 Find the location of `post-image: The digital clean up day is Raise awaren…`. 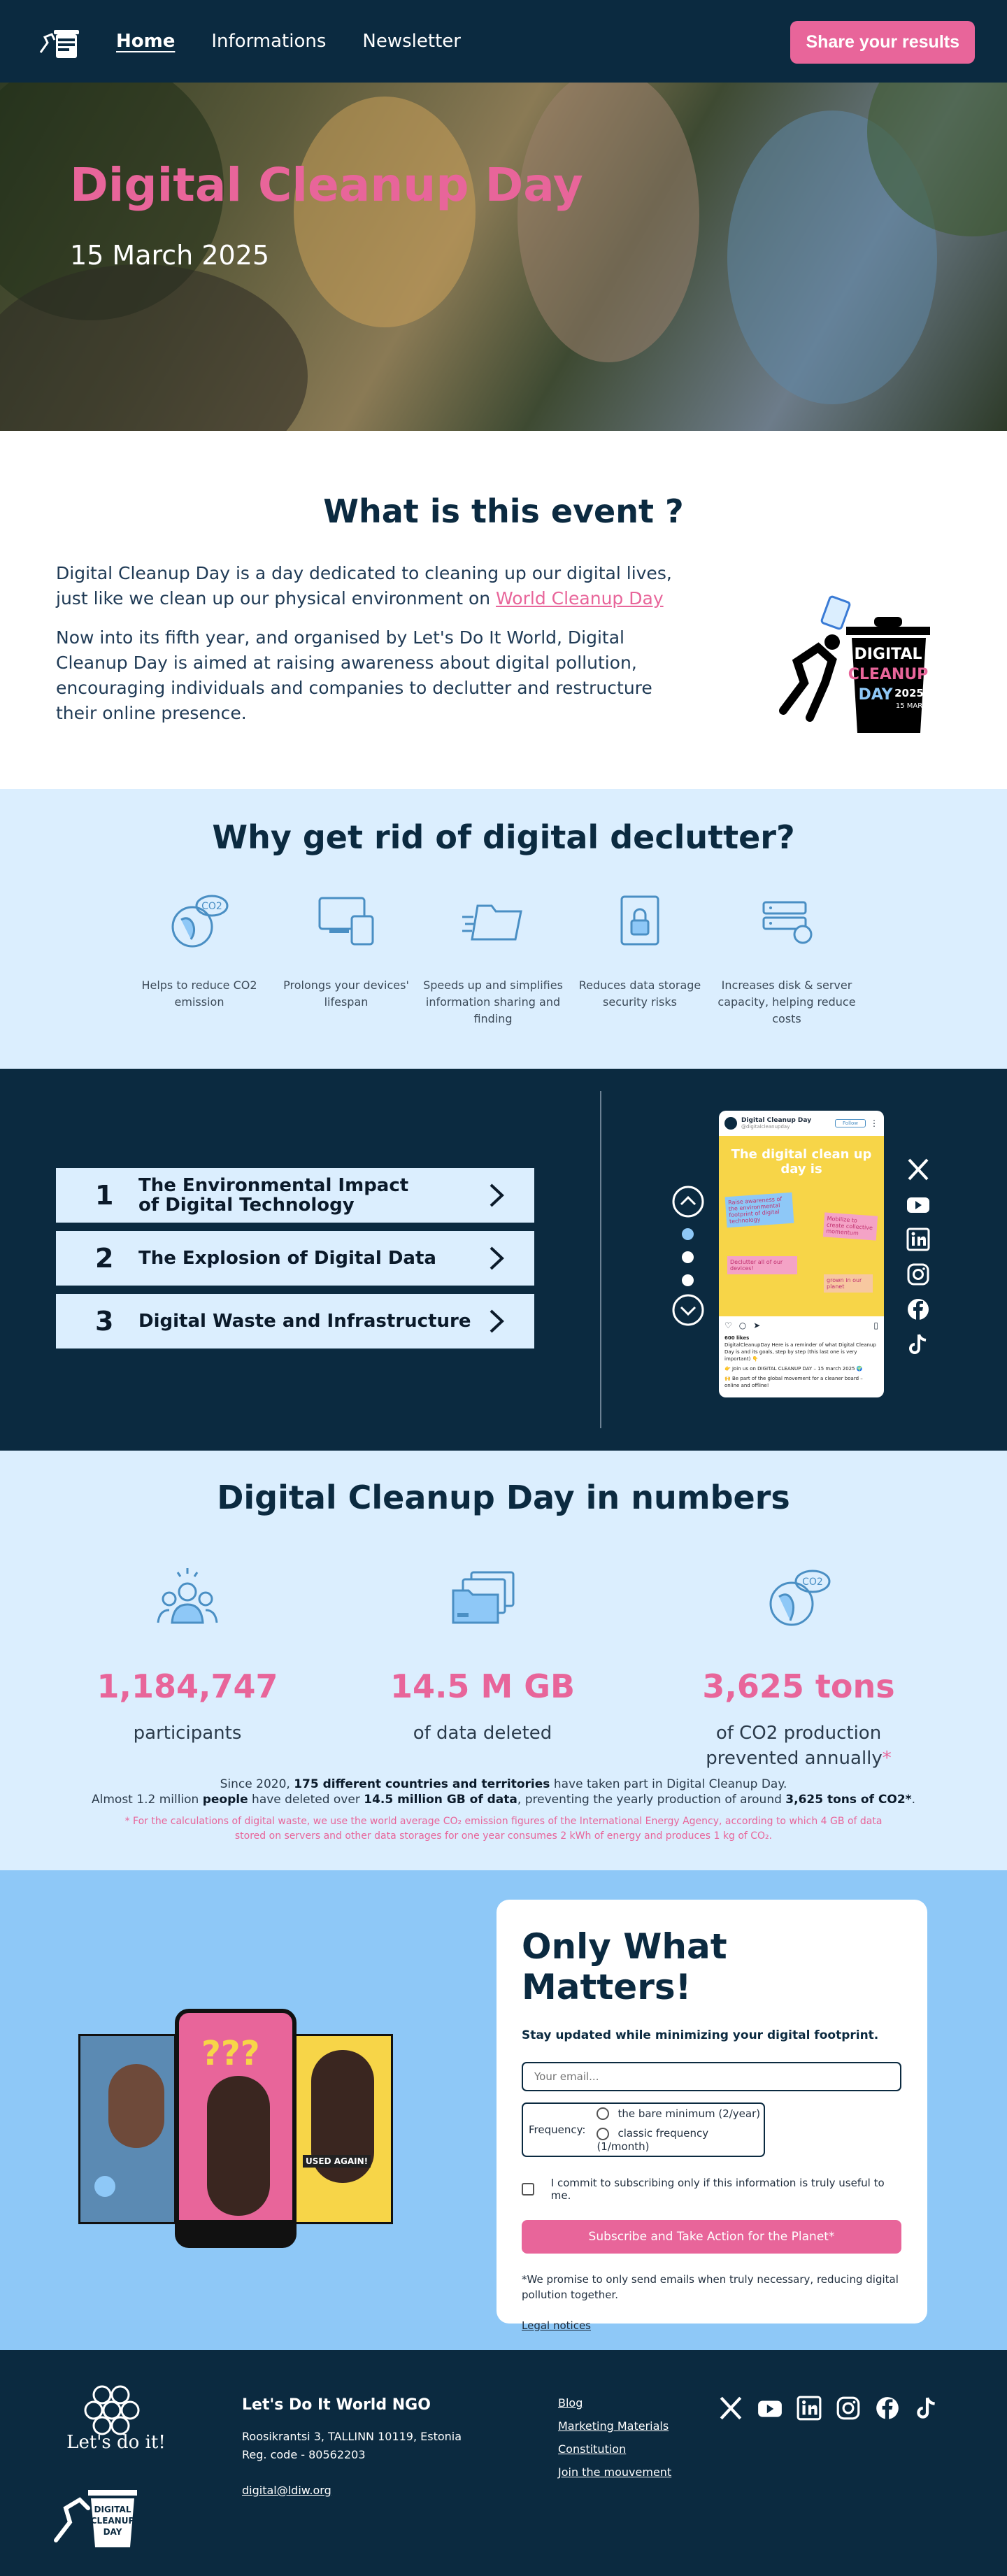

post-image: The digital clean up day is Raise awaren… is located at coordinates (801, 1226).